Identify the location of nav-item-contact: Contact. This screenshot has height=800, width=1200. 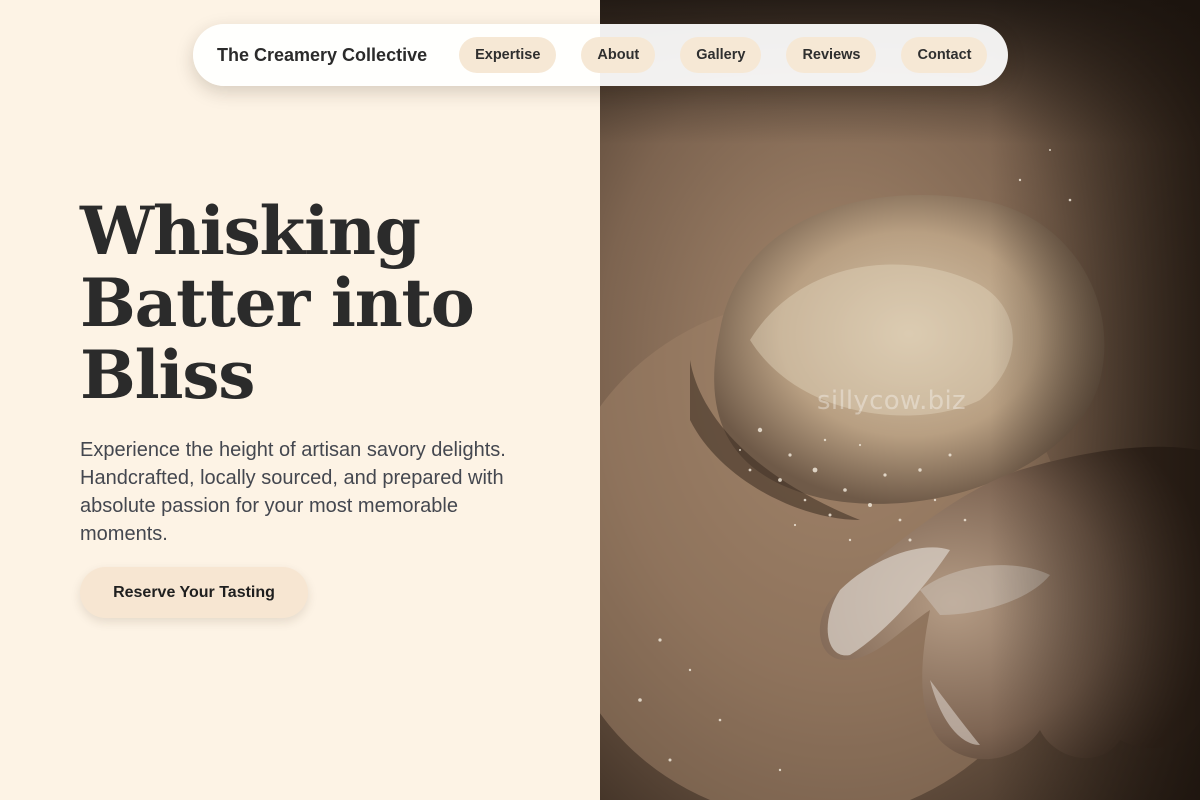
(944, 55).